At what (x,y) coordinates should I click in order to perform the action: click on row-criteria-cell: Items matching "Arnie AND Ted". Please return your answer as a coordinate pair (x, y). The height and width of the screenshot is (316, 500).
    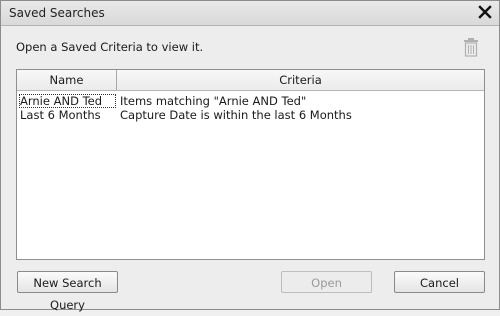
    Looking at the image, I should click on (213, 101).